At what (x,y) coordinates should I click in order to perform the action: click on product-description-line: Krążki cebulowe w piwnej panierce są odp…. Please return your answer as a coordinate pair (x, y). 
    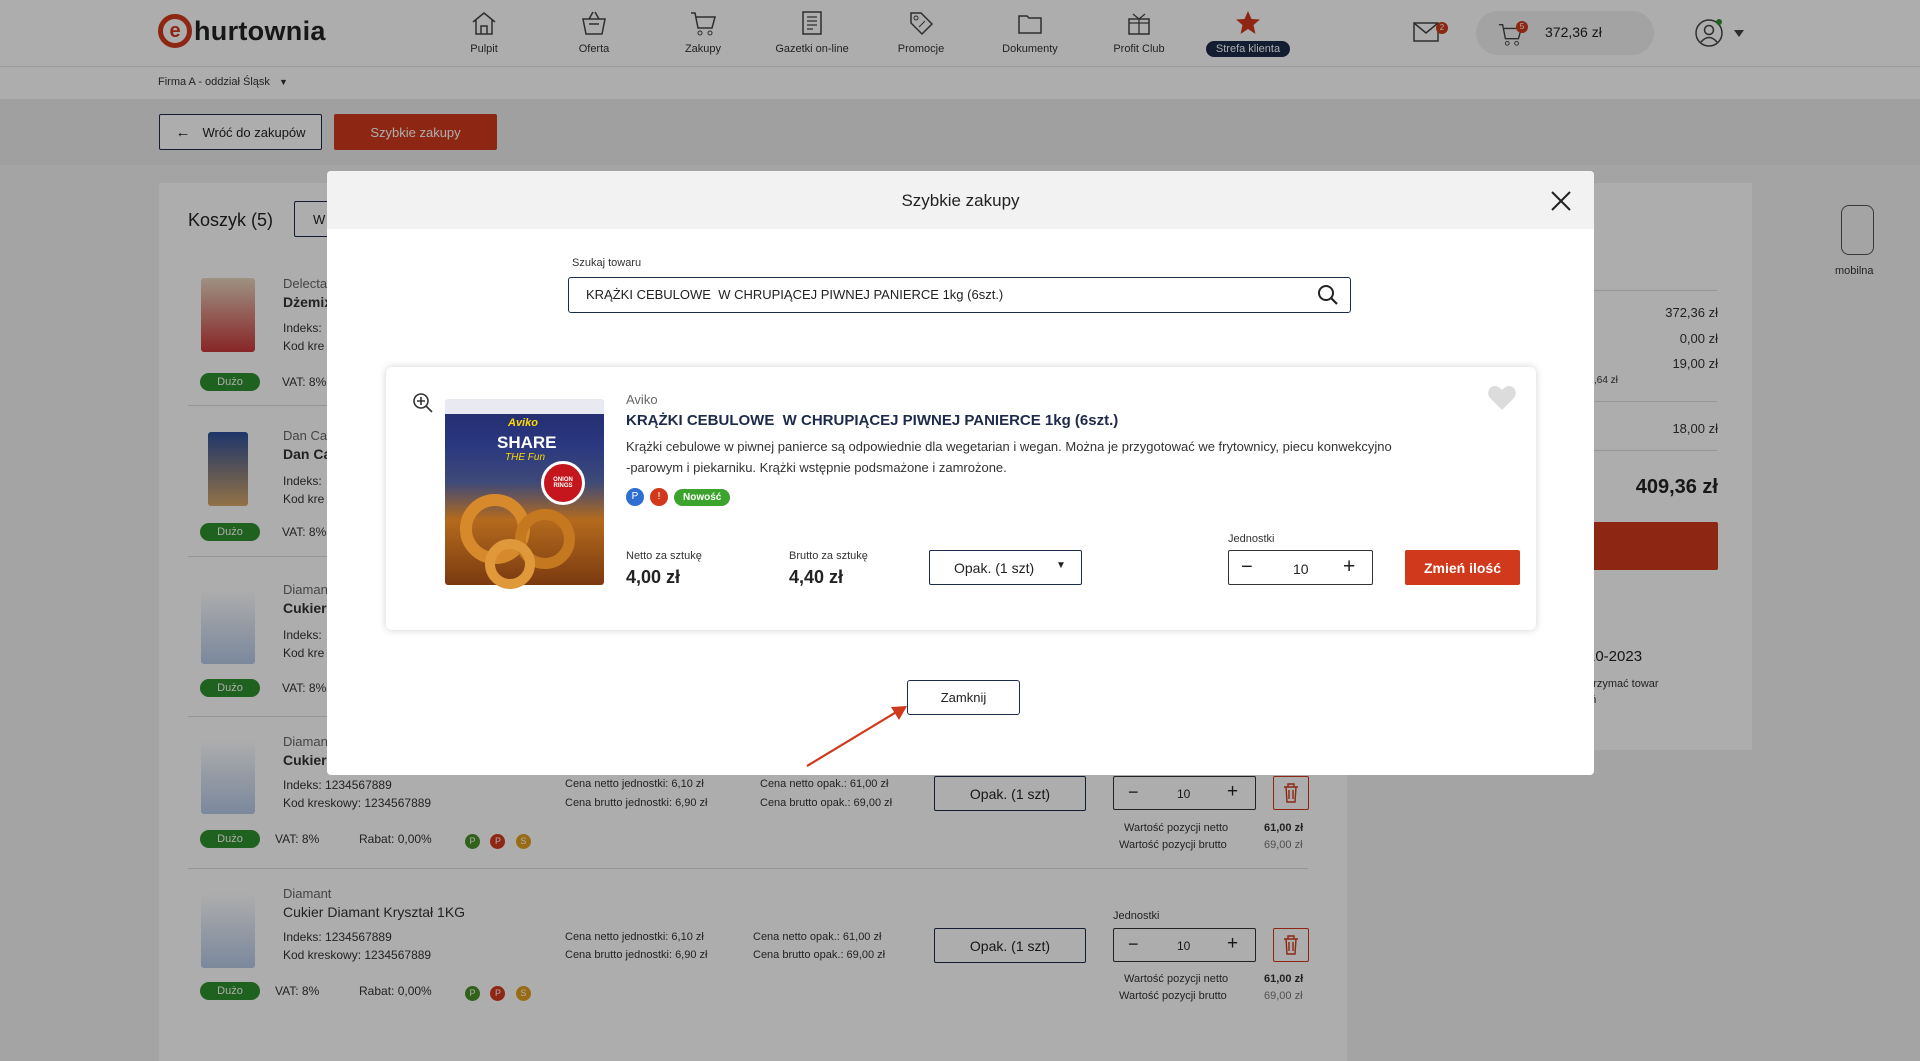
    Looking at the image, I should click on (1009, 446).